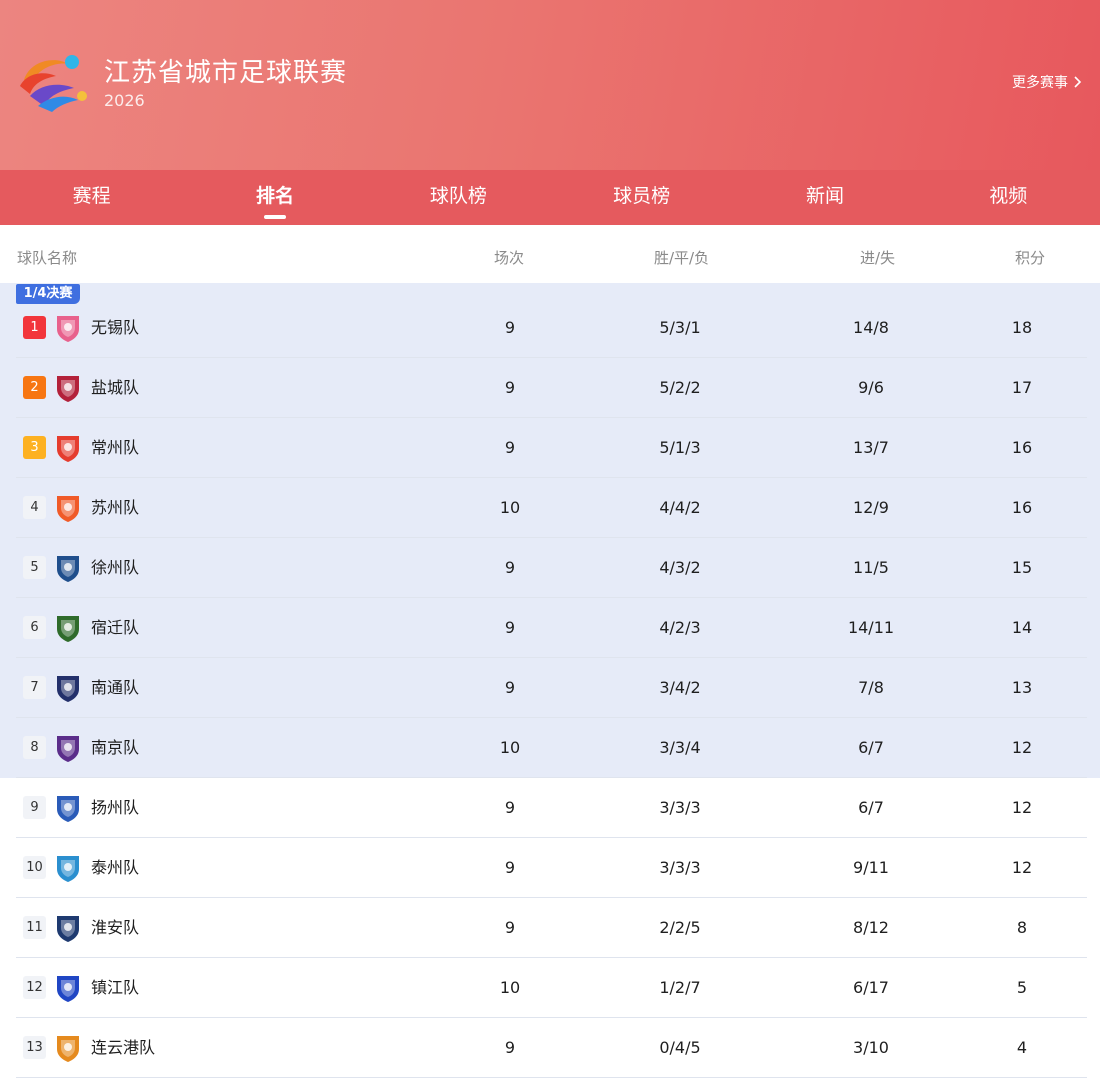 The width and height of the screenshot is (1100, 1078). Describe the element at coordinates (551, 868) in the screenshot. I see `table-row: 10 泰州队 9 3/3/3 9/11 12` at that location.